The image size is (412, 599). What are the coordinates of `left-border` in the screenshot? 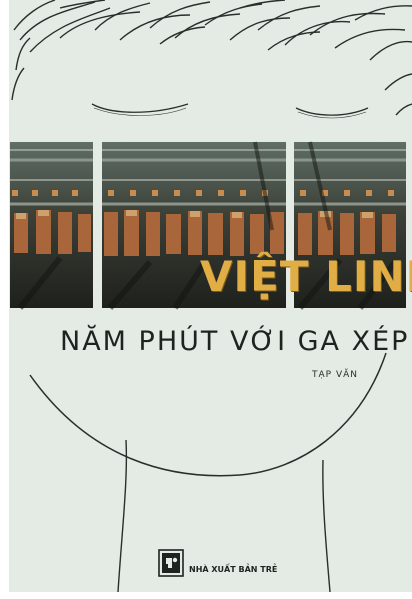 It's located at (4, 299).